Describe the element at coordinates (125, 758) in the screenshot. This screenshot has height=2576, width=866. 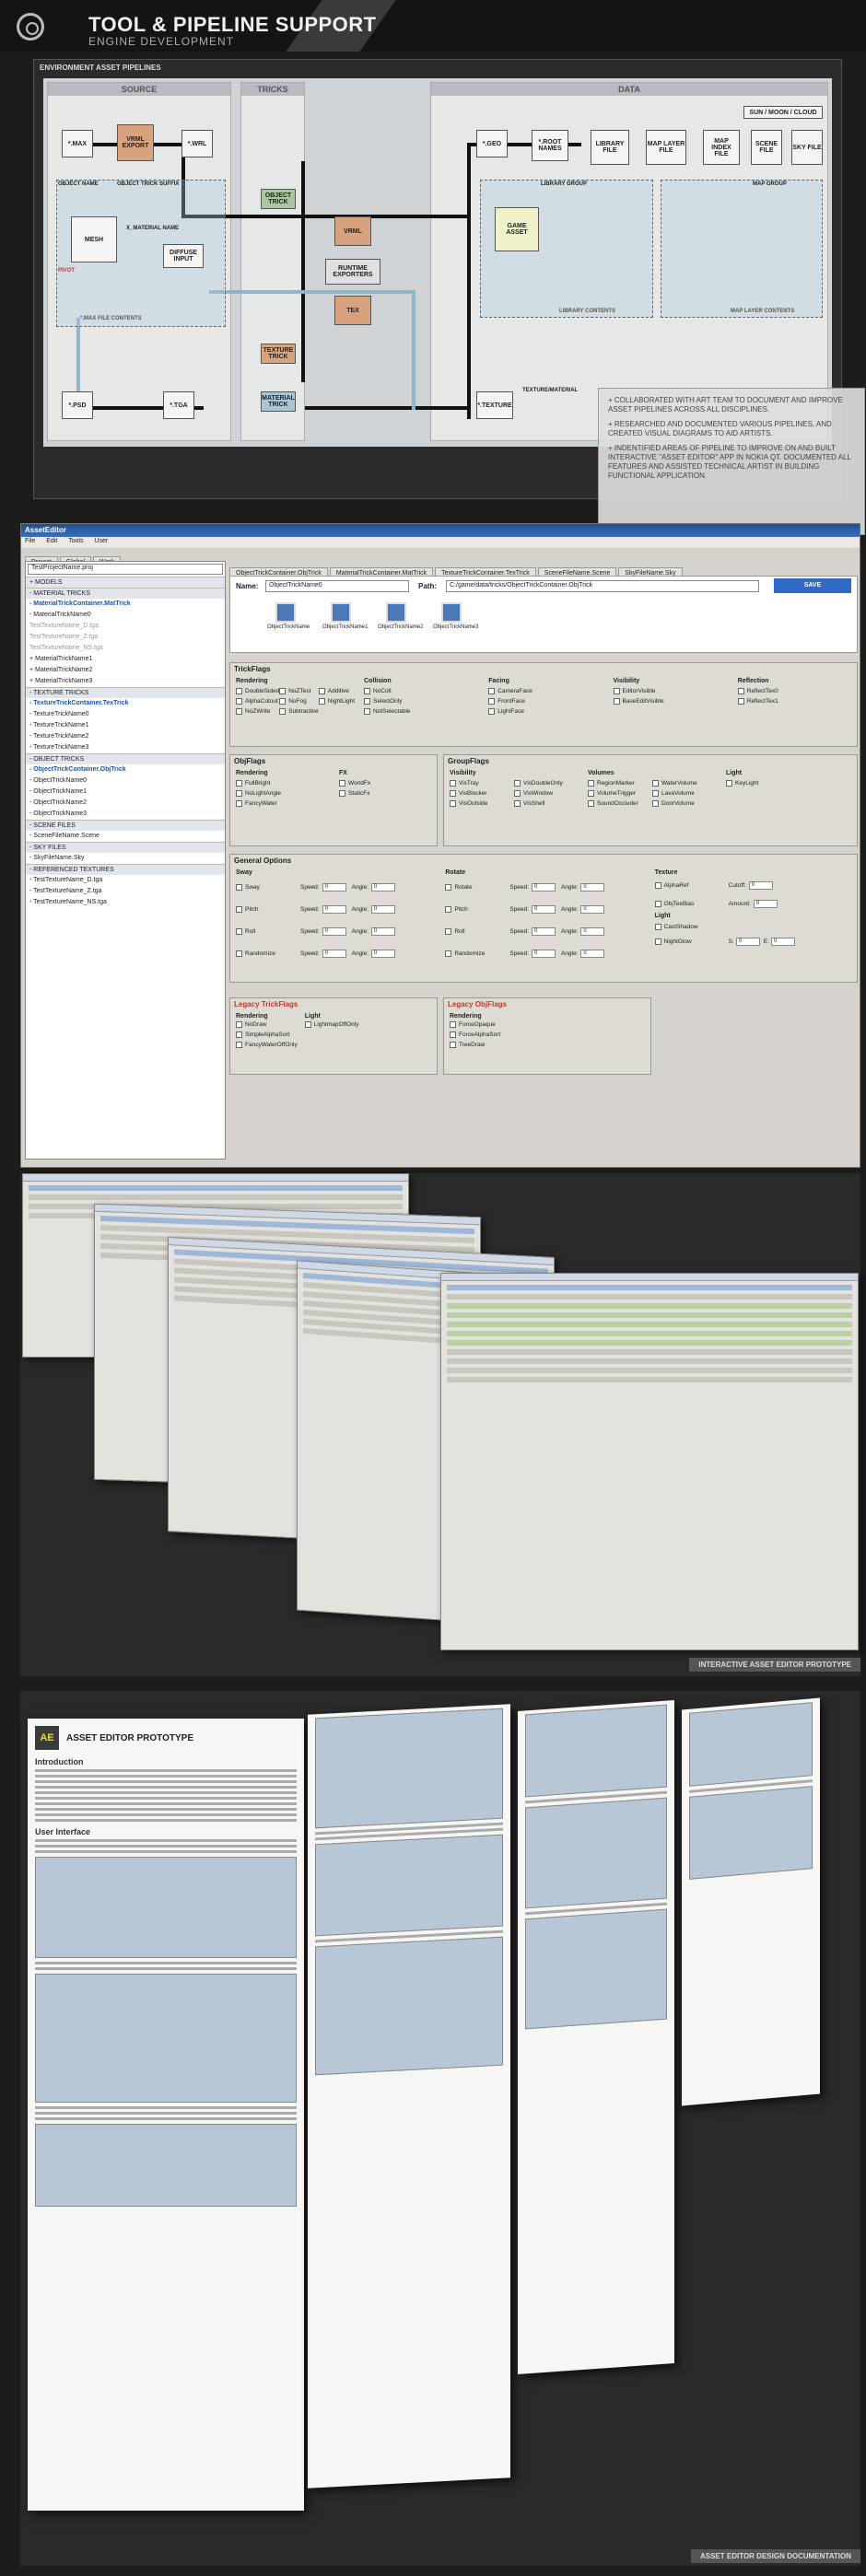
I see `tree-item: - OBJECT TRICKS` at that location.